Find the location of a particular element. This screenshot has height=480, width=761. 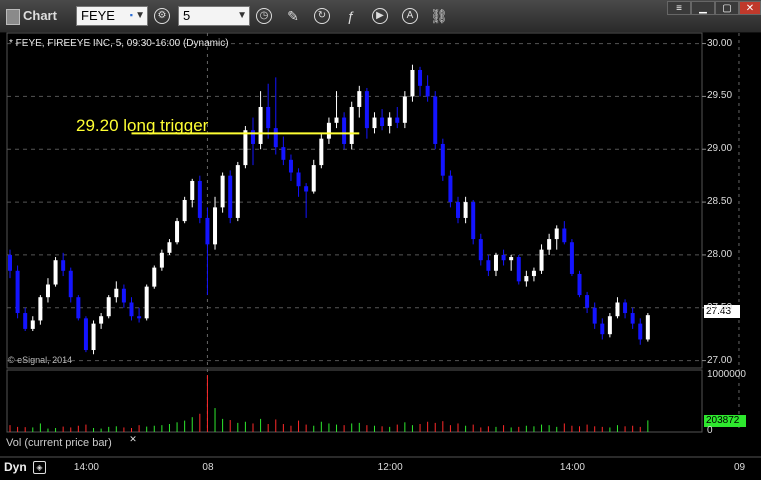

dyn-label: Dyn is located at coordinates (15, 467).